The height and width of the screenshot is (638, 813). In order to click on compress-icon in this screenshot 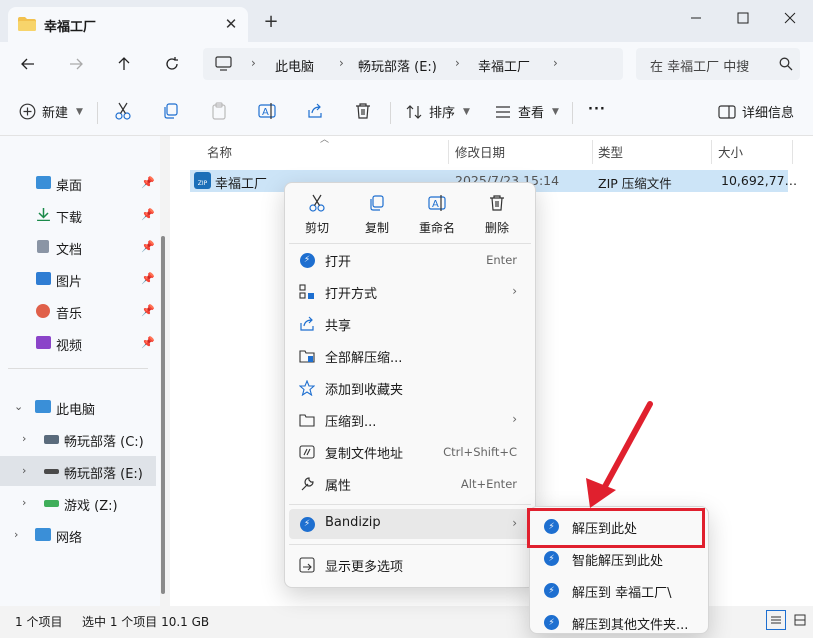, I will do `click(307, 420)`.